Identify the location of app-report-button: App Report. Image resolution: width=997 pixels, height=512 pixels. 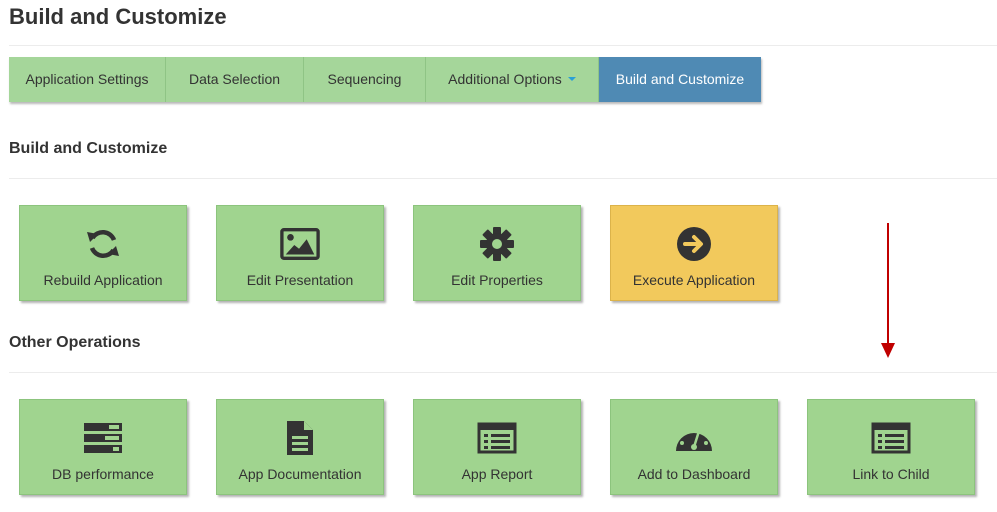
(497, 447).